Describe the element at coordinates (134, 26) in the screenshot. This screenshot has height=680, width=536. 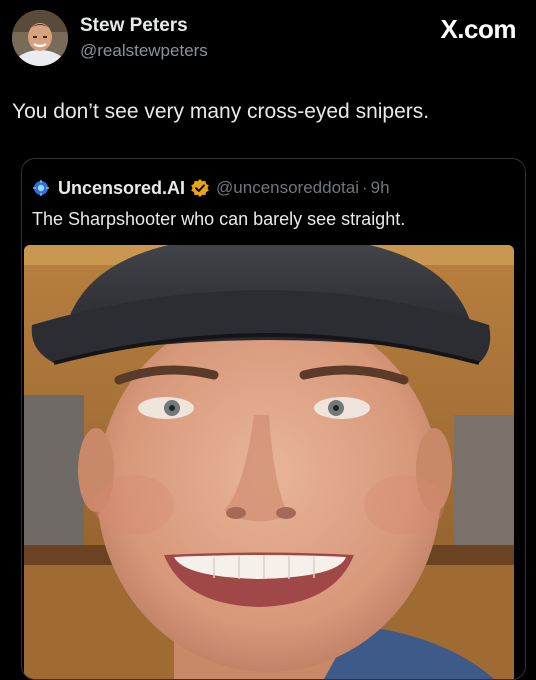
I see `author-name: Stew Peters` at that location.